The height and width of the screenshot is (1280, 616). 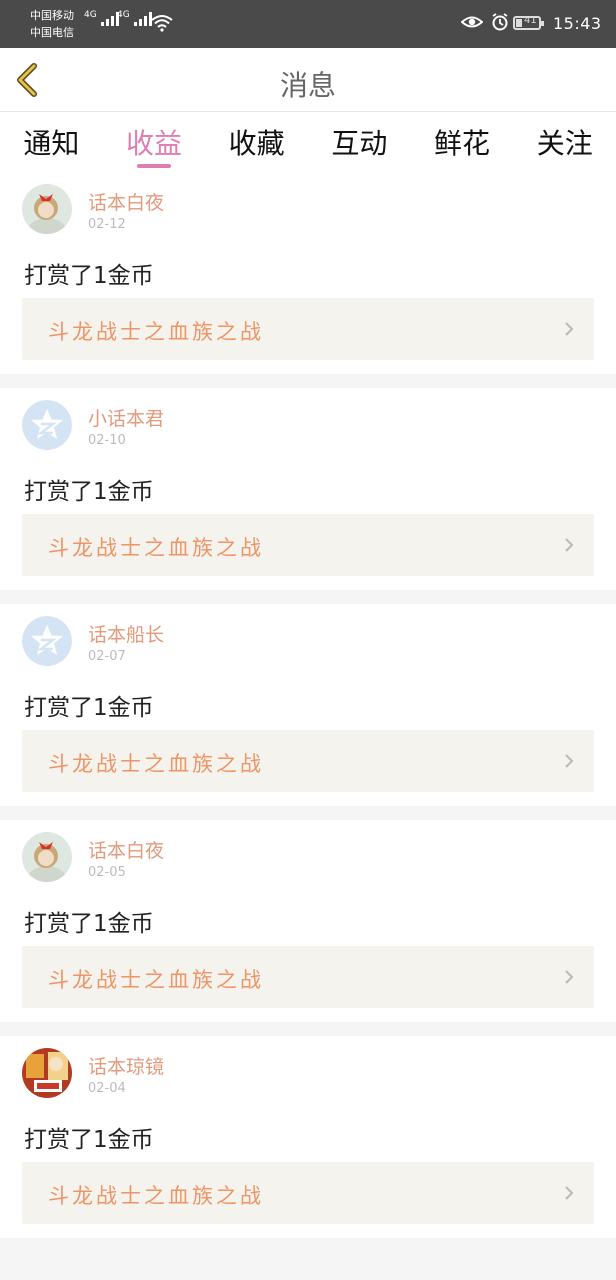 I want to click on tab-label: 通知, so click(x=51, y=143).